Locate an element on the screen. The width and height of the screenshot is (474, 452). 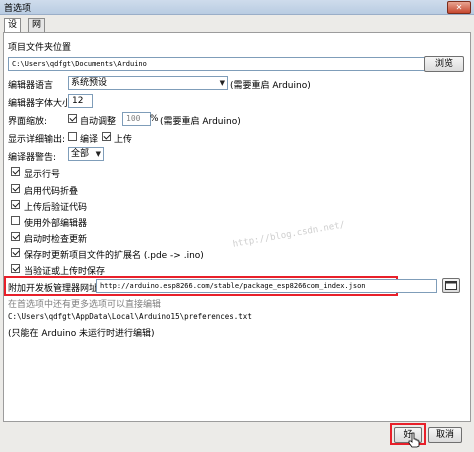
code-folding-label: 启用代码折叠 is located at coordinates (51, 192).